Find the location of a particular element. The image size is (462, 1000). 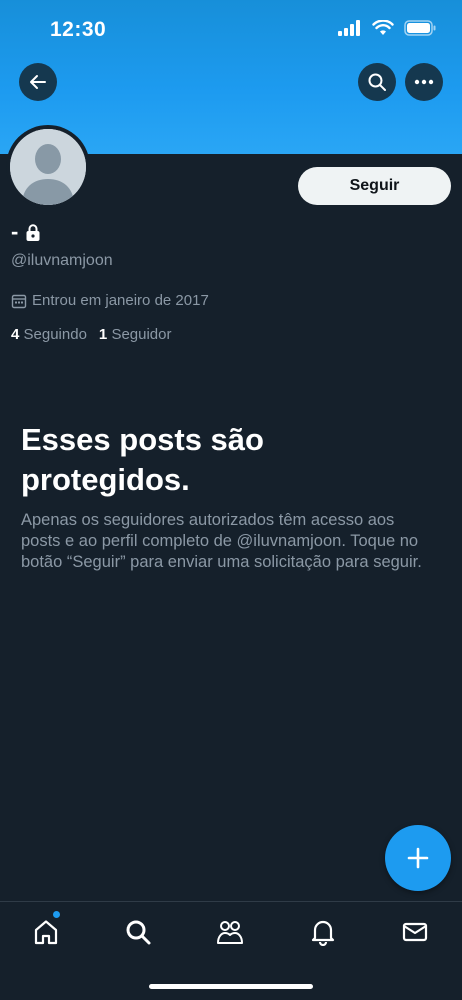

status-icons is located at coordinates (387, 28).